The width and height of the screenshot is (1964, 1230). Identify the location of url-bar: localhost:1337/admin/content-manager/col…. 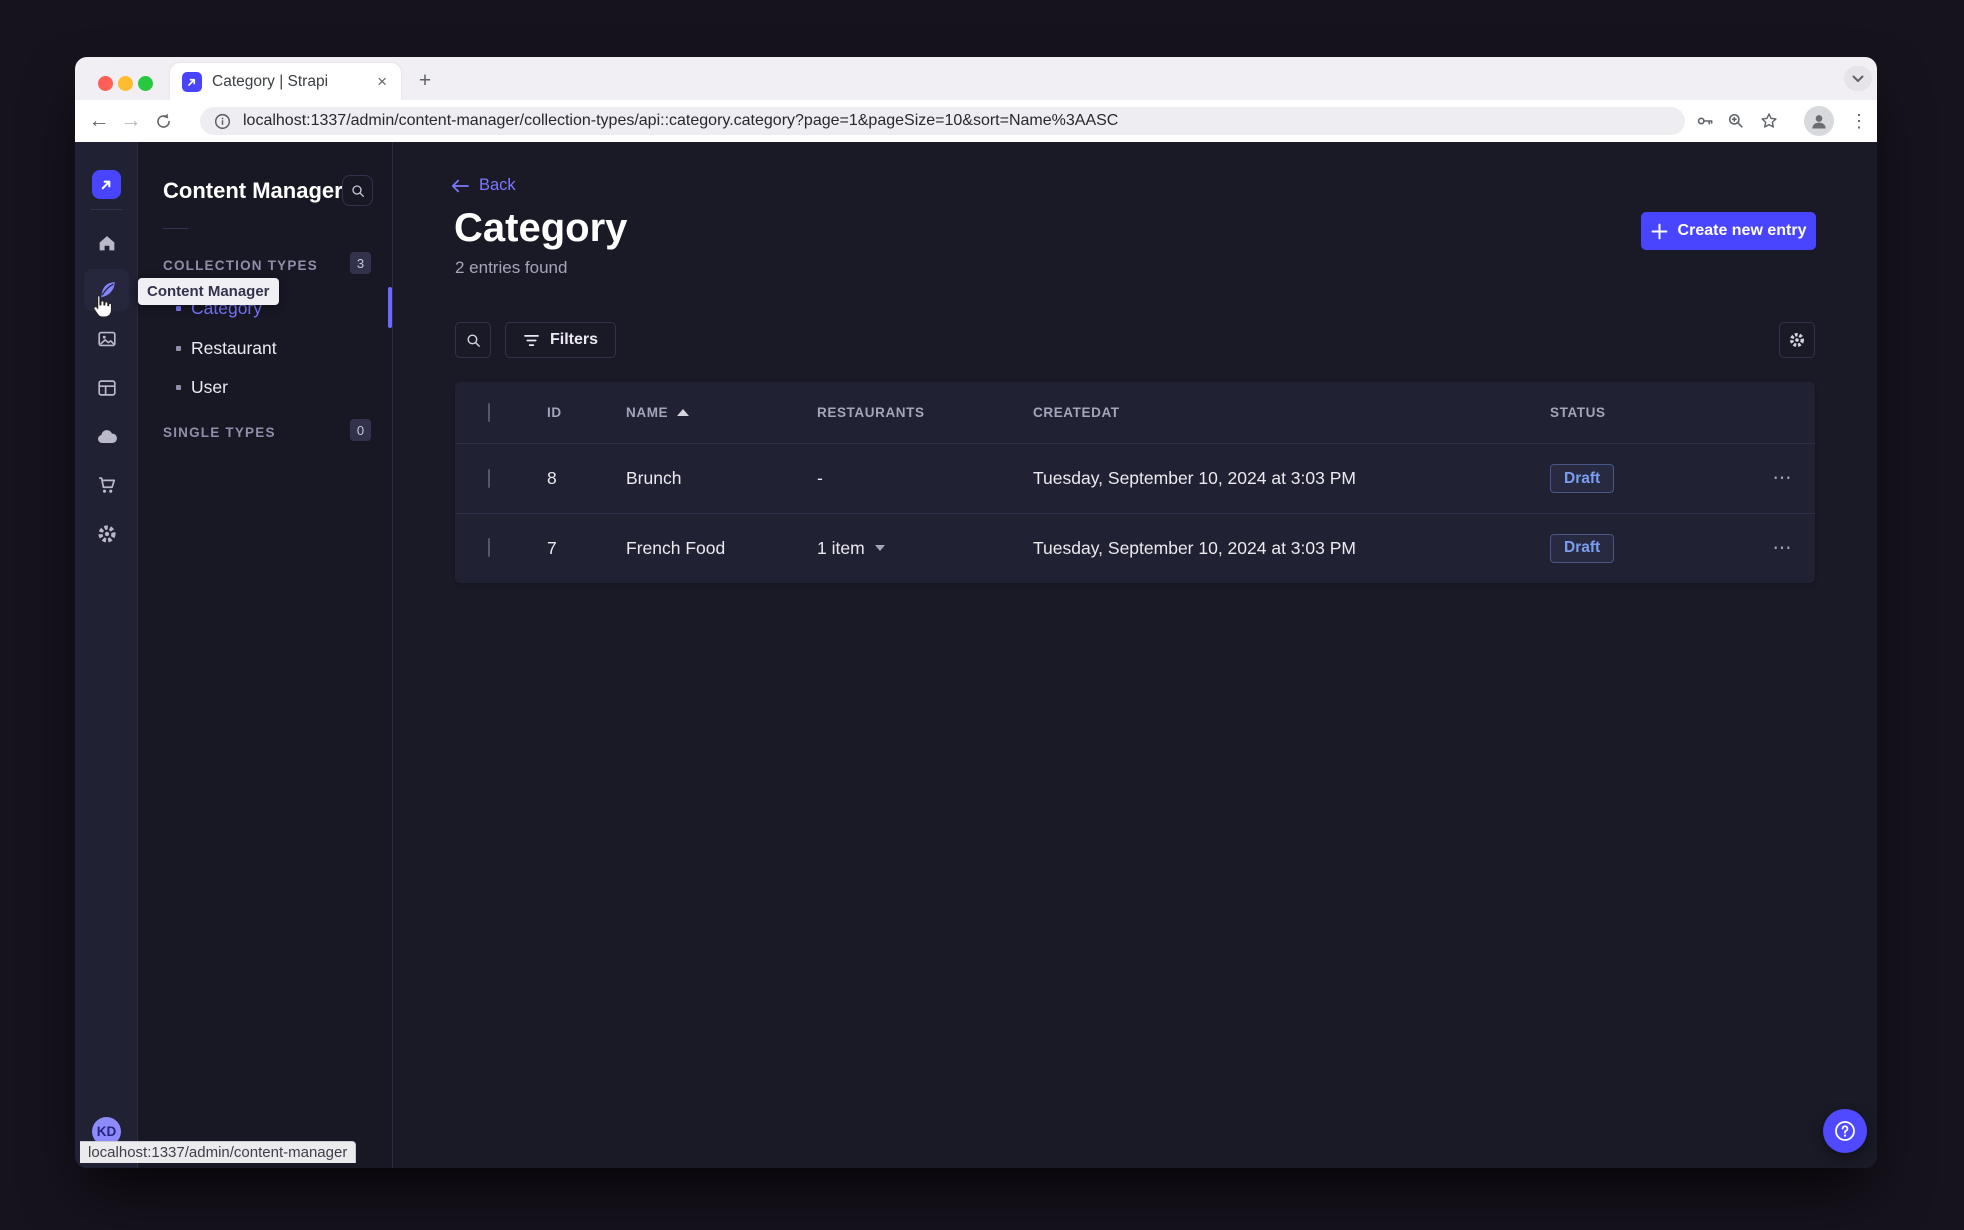
(942, 121).